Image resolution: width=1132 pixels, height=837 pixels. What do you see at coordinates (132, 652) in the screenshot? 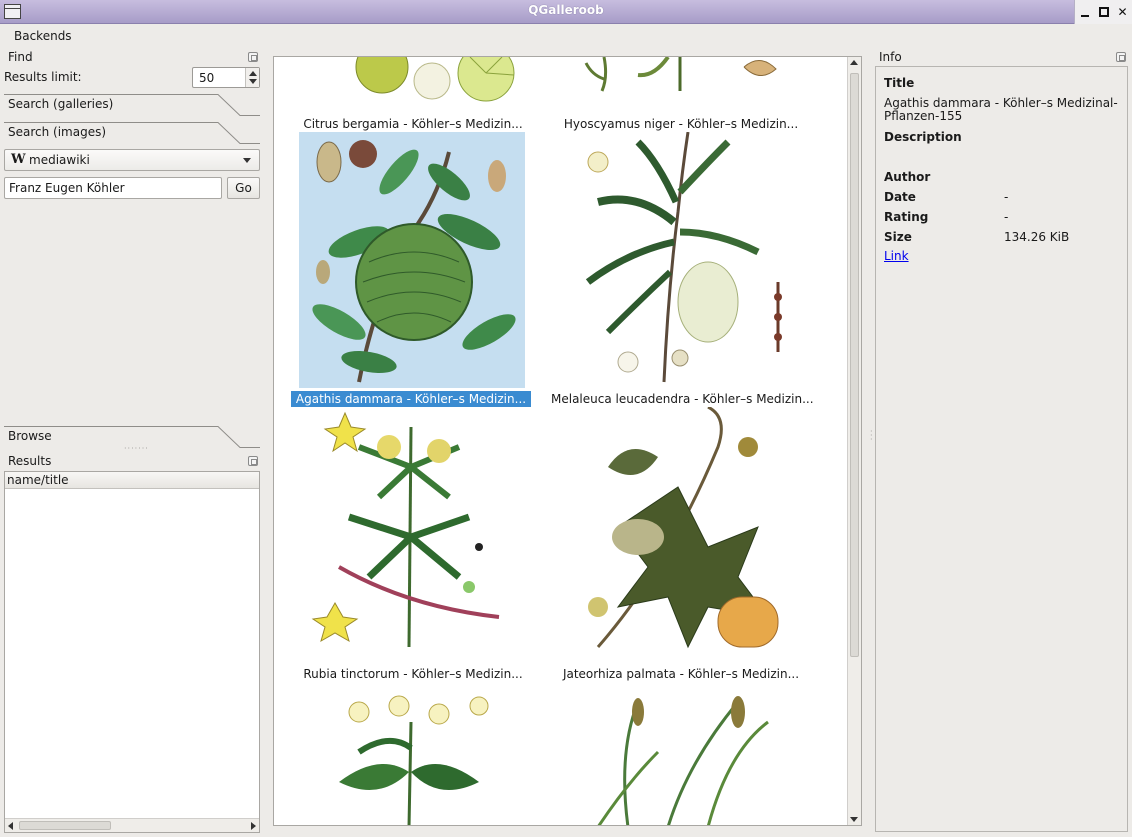
I see `results-list: name/title` at bounding box center [132, 652].